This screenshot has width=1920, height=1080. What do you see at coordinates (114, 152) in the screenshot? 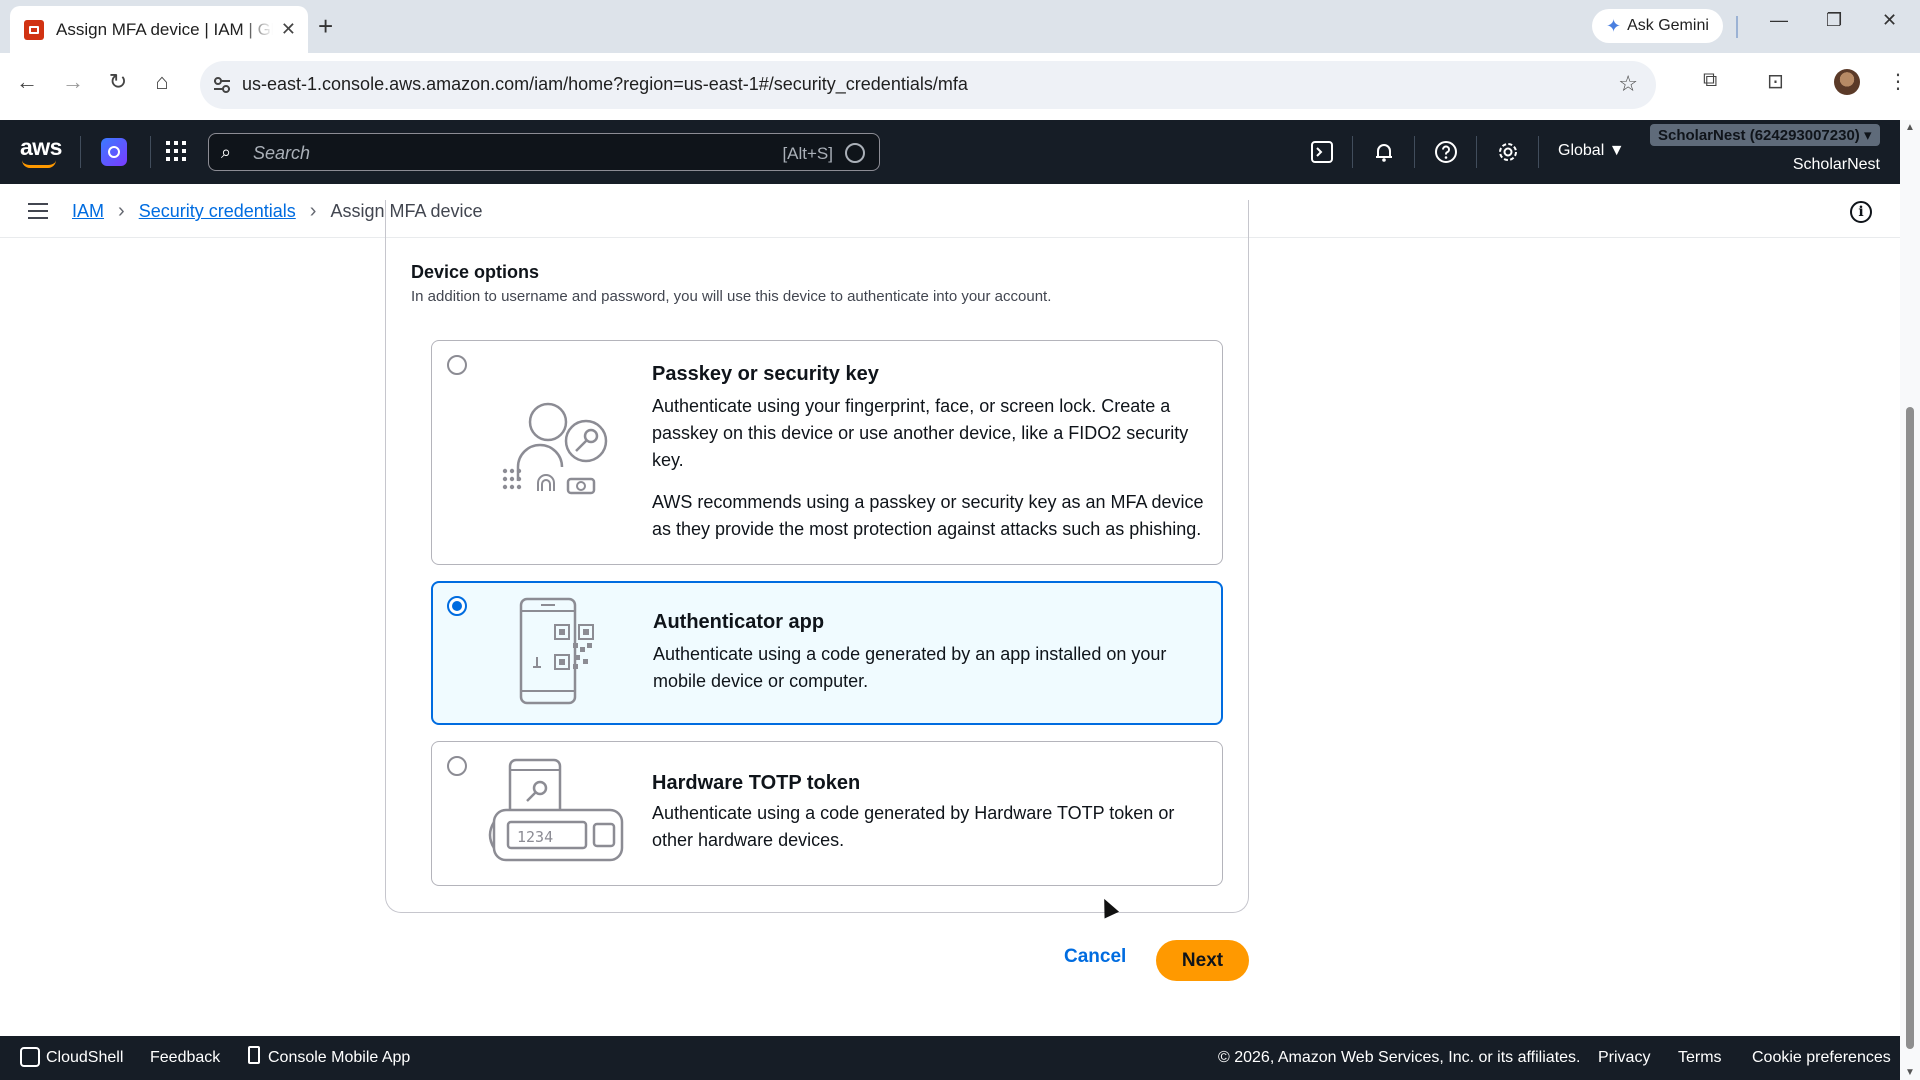
I see `amazon-q-icon` at bounding box center [114, 152].